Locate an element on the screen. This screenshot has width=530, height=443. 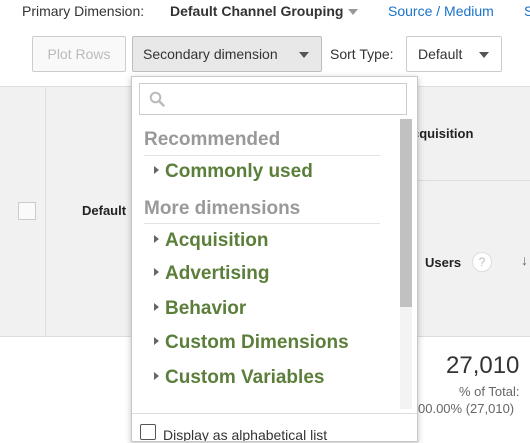
dropdown-footer-divider is located at coordinates (274, 413).